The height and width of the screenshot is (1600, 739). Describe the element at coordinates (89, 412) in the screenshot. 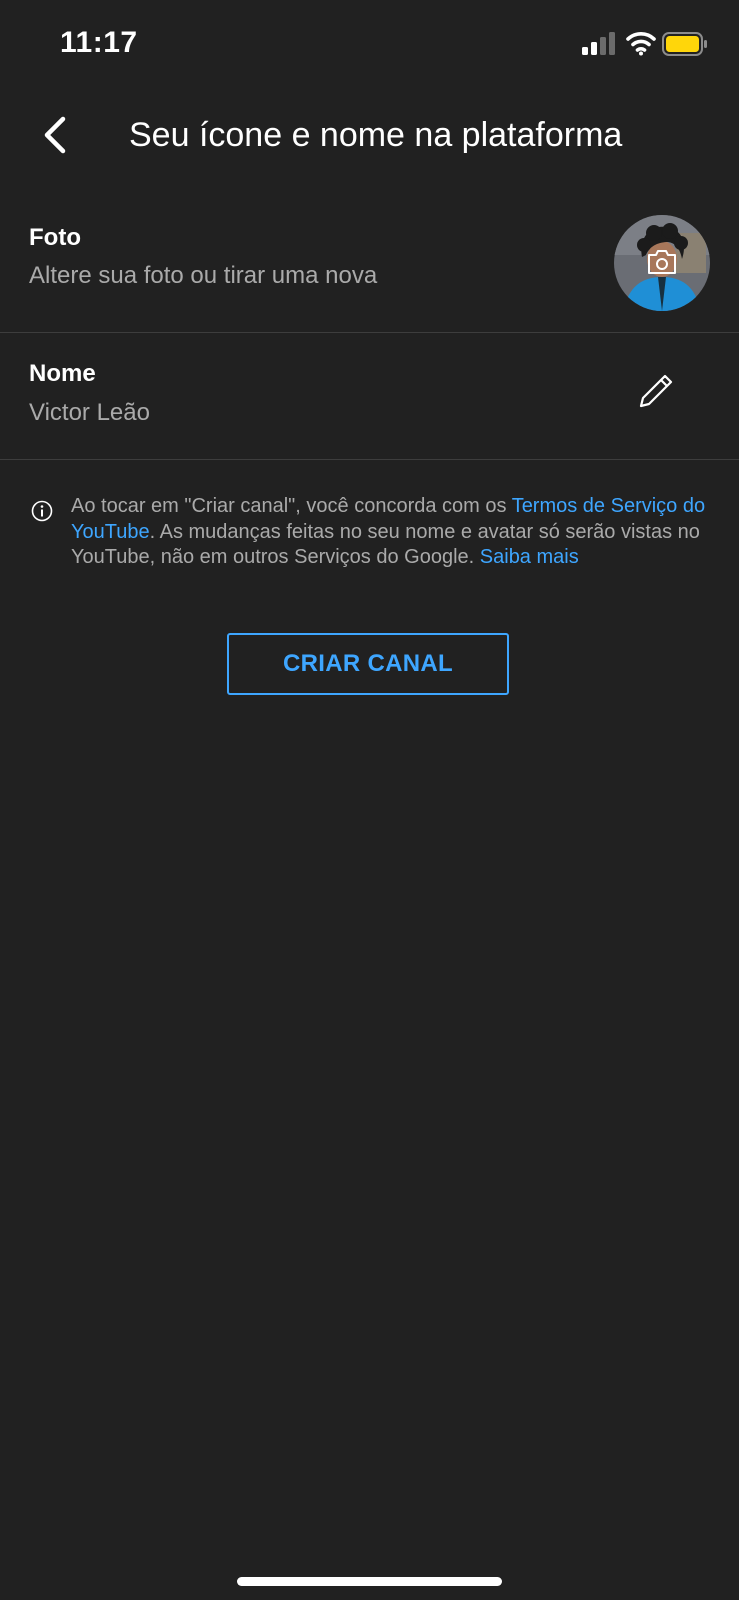

I see `name-value: Victor Leão` at that location.